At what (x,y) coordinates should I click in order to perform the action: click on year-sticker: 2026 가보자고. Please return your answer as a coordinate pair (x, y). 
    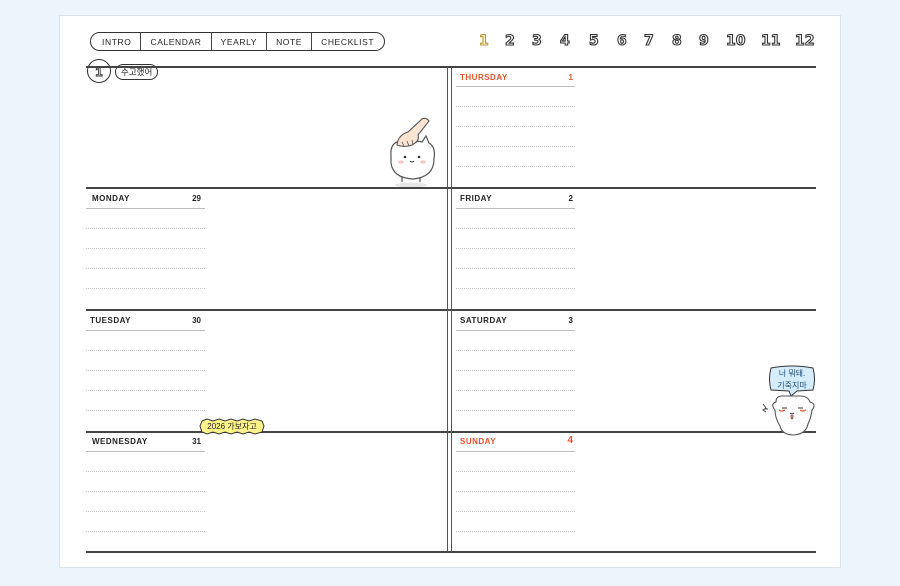
    Looking at the image, I should click on (232, 426).